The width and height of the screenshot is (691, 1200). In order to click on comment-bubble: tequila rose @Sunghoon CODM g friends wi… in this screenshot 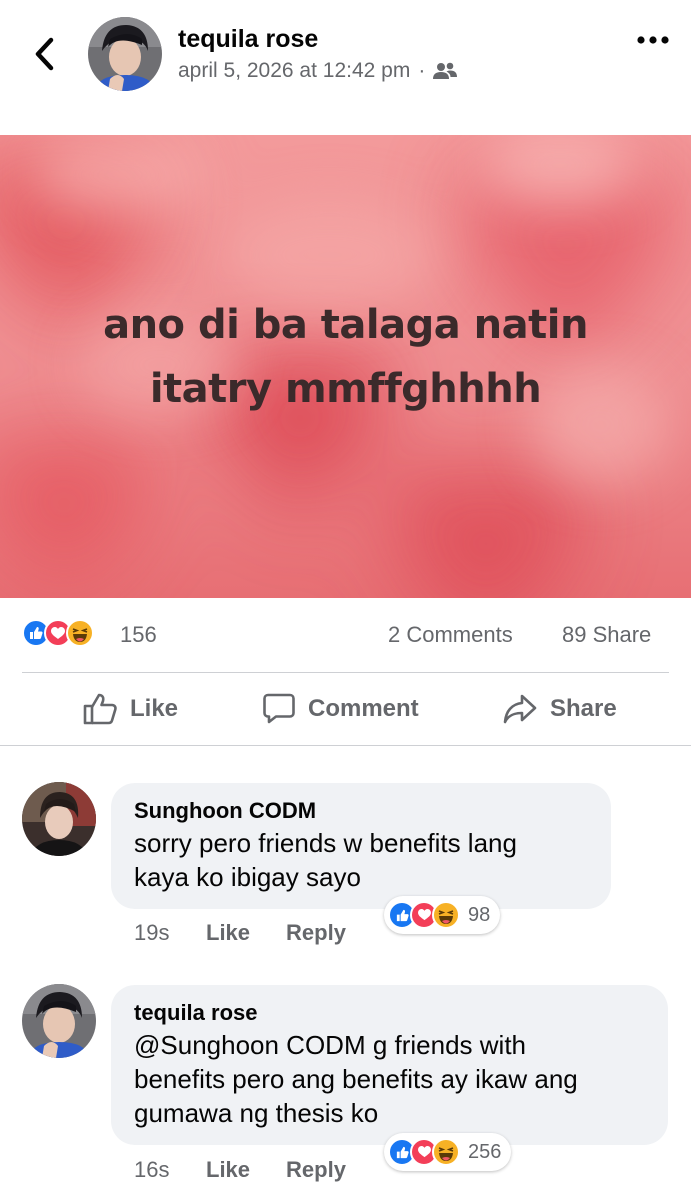, I will do `click(389, 1065)`.